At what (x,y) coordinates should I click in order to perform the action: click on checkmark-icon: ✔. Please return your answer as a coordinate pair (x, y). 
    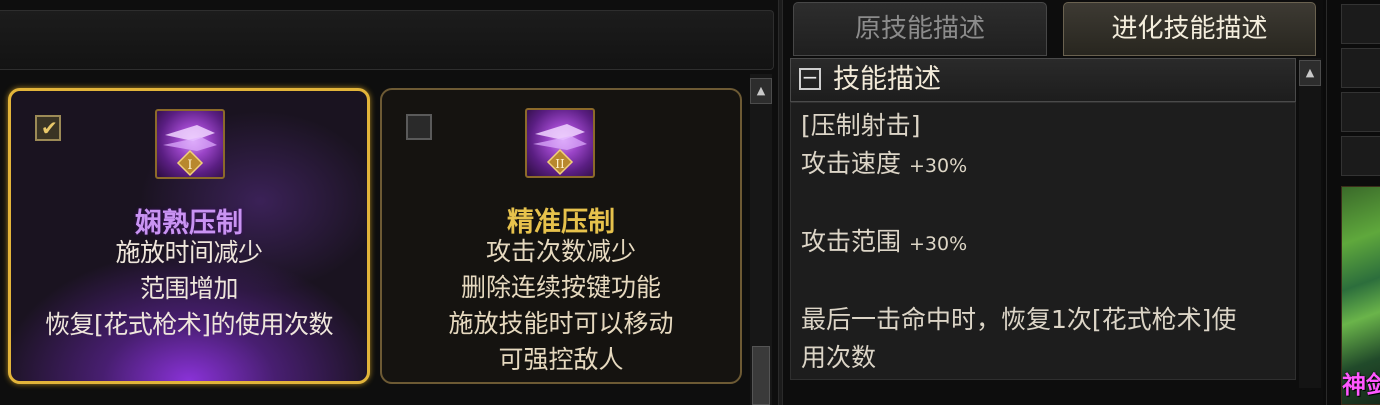
    Looking at the image, I should click on (49, 128).